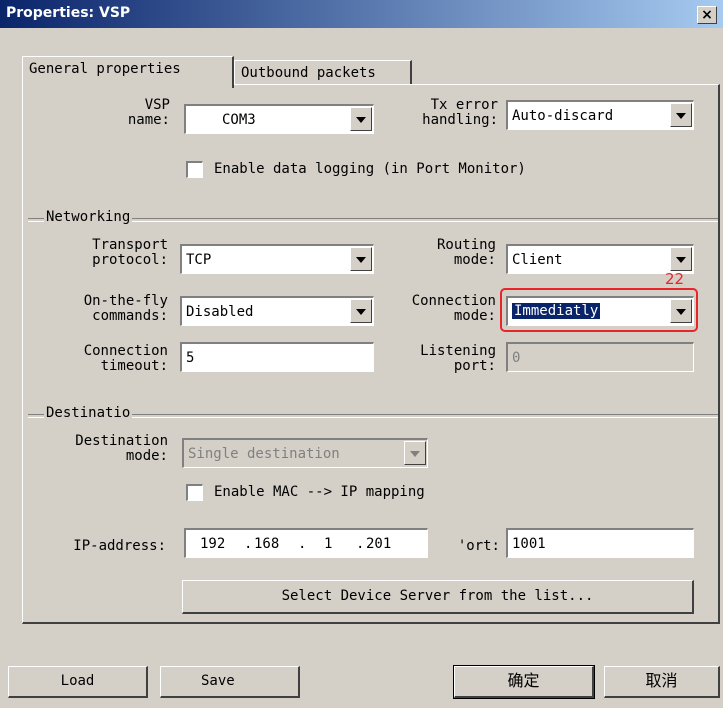 The height and width of the screenshot is (708, 723). I want to click on connection-timeout-input: 5, so click(277, 357).